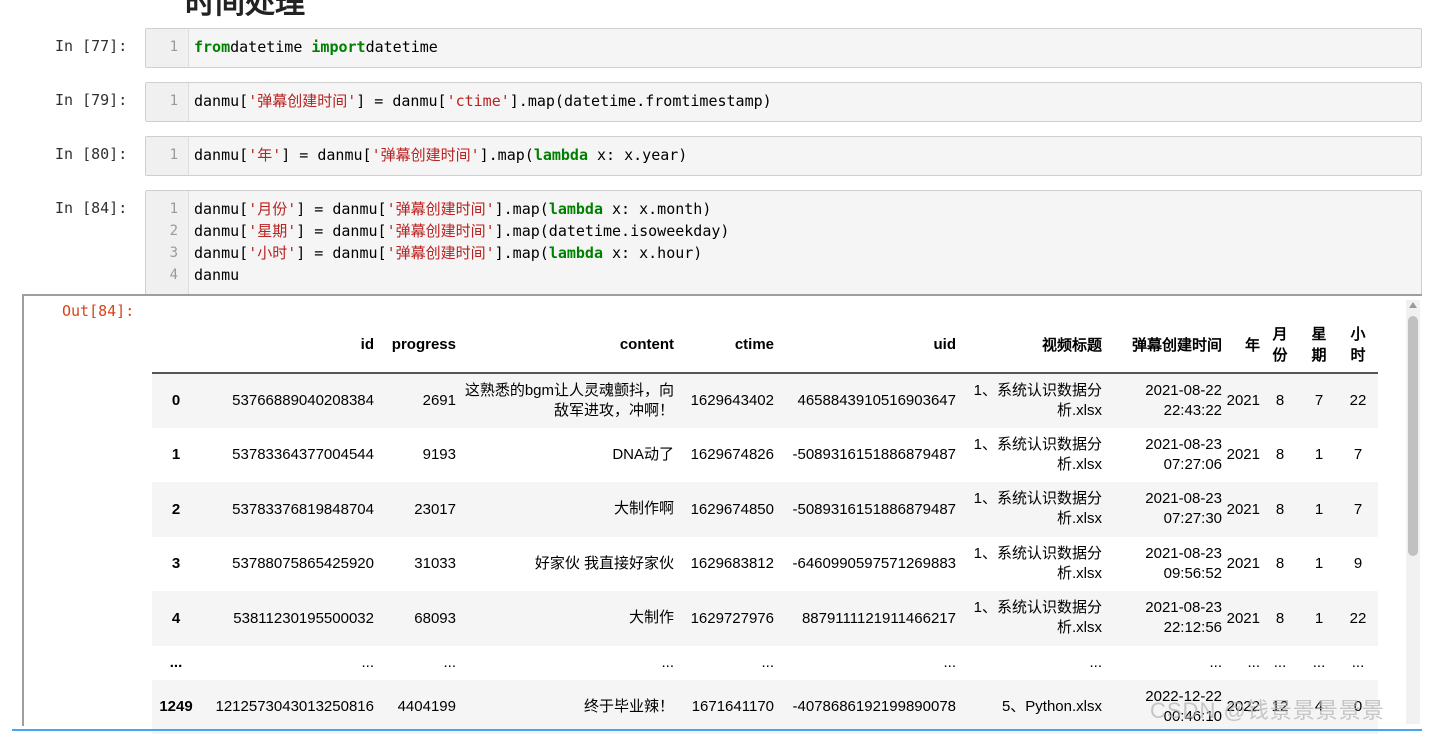 Image resolution: width=1434 pixels, height=737 pixels. What do you see at coordinates (732, 455) in the screenshot?
I see `table-cell: 1629674826` at bounding box center [732, 455].